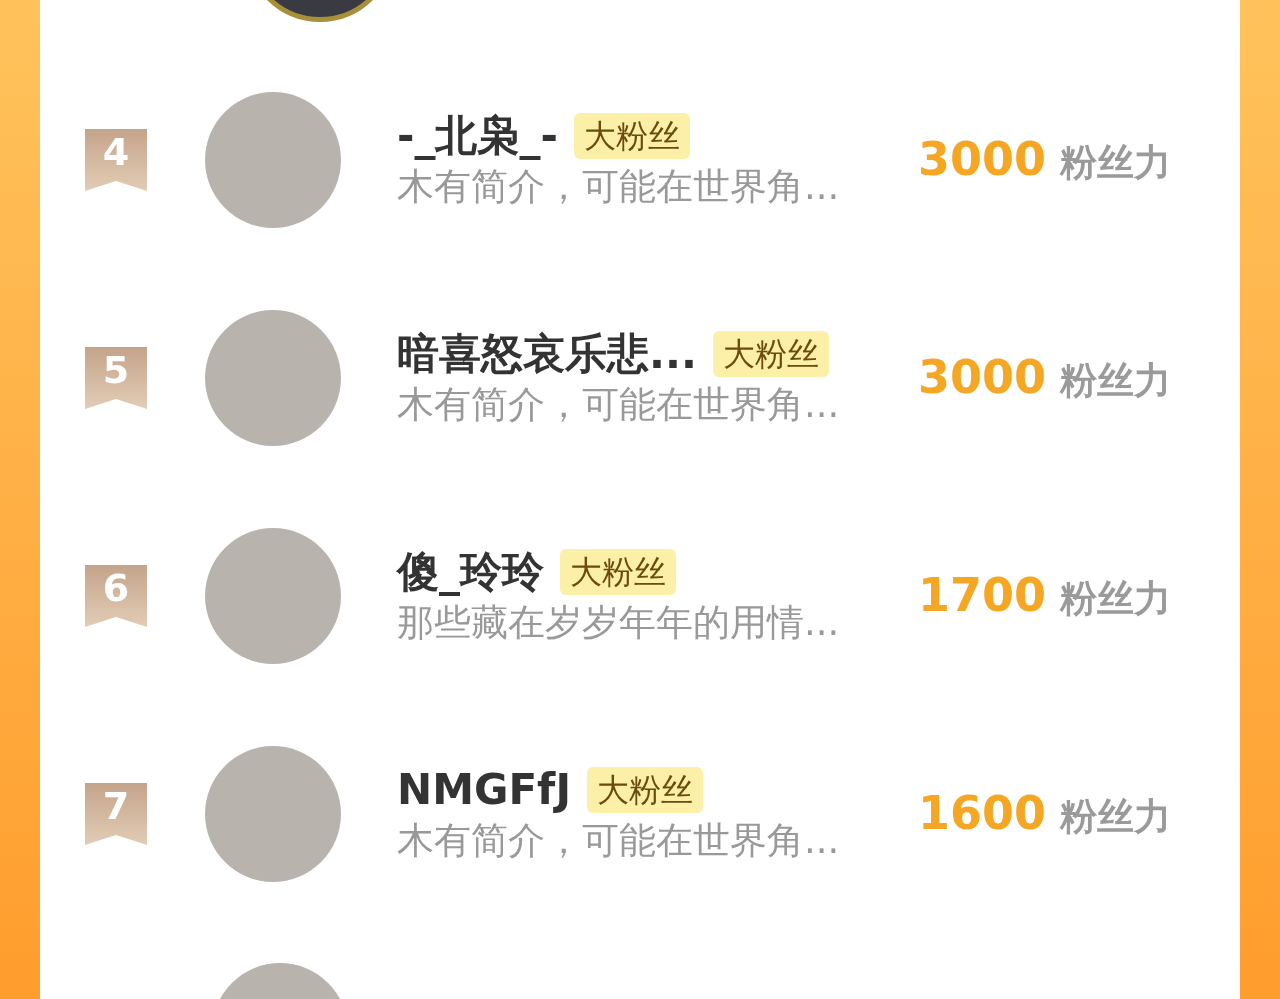 The width and height of the screenshot is (1280, 999). I want to click on rank-ribbon: 6, so click(116, 596).